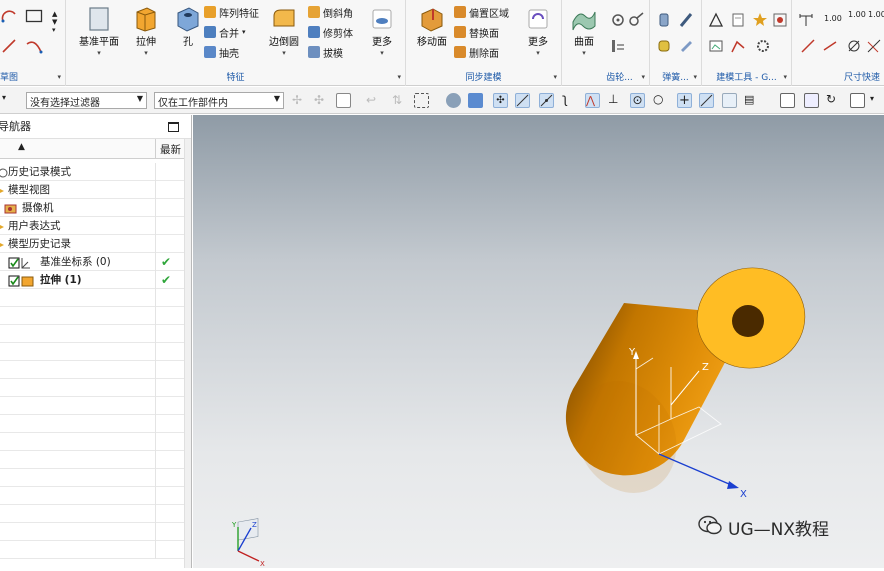 This screenshot has height=571, width=884. I want to click on filter-disabled-icon-1: ✢, so click(299, 100).